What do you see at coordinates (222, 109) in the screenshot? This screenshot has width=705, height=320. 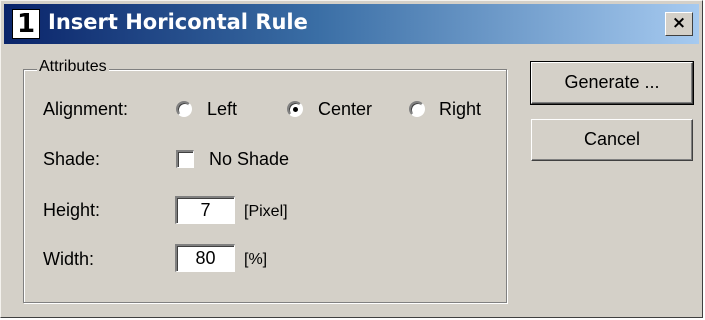 I see `alignment-left-label: Left` at bounding box center [222, 109].